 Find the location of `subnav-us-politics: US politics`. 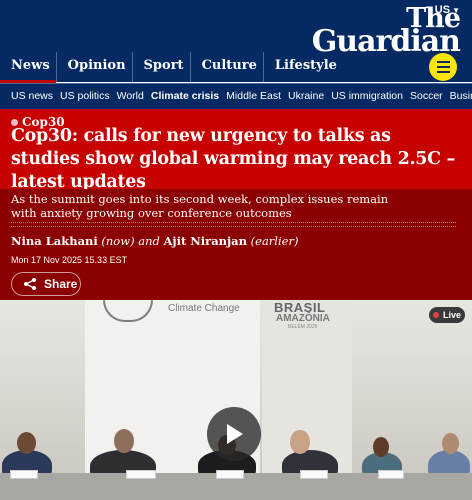

subnav-us-politics: US politics is located at coordinates (85, 96).